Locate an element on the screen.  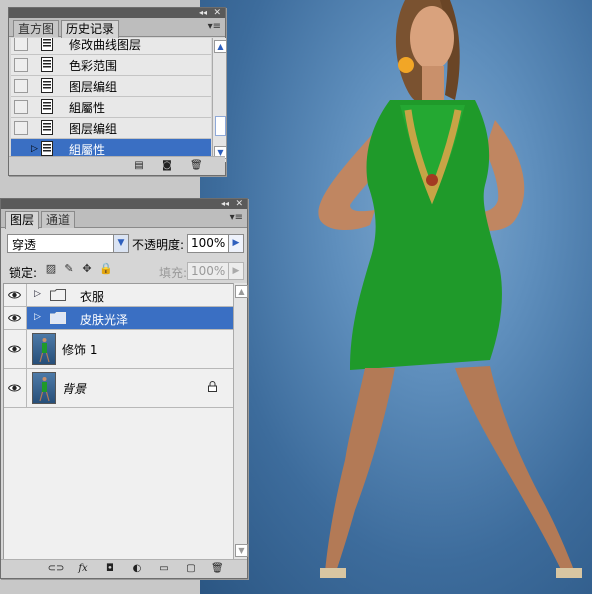
tab-layers: 图层 is located at coordinates (22, 220).